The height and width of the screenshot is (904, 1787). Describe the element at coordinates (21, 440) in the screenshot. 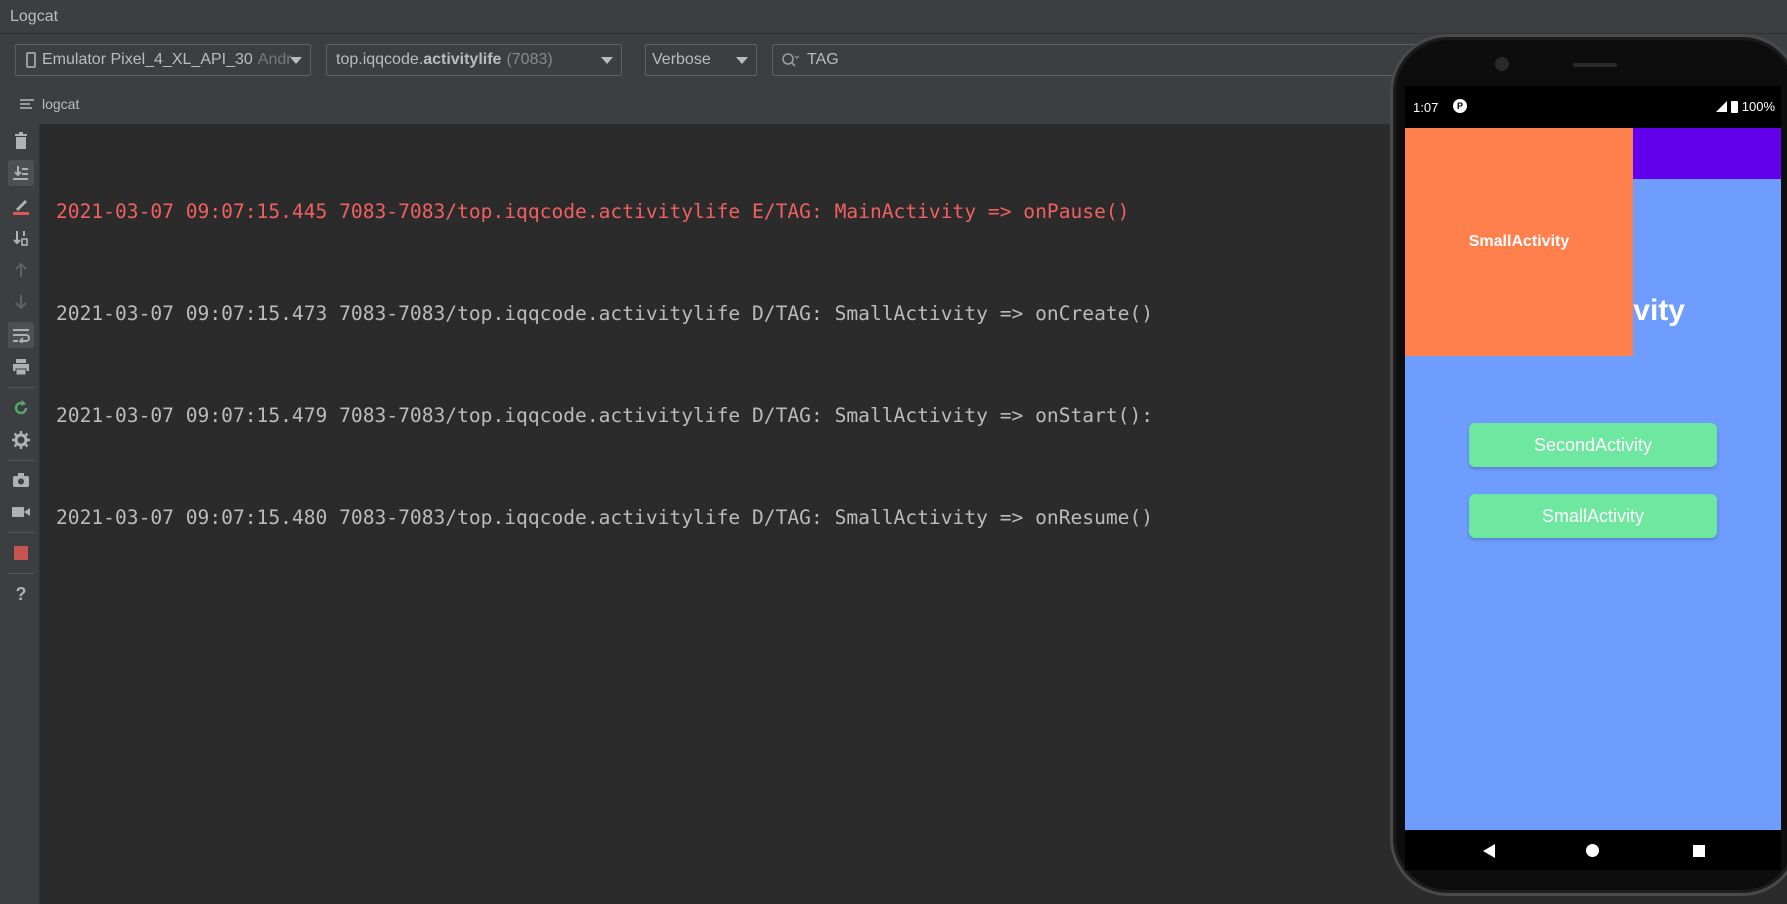

I see `settings-icon` at that location.